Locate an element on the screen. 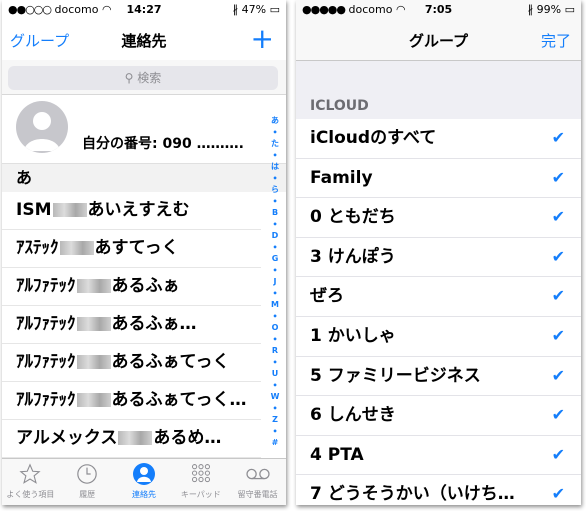  my-number-label: 自分の番号: is located at coordinates (120, 144).